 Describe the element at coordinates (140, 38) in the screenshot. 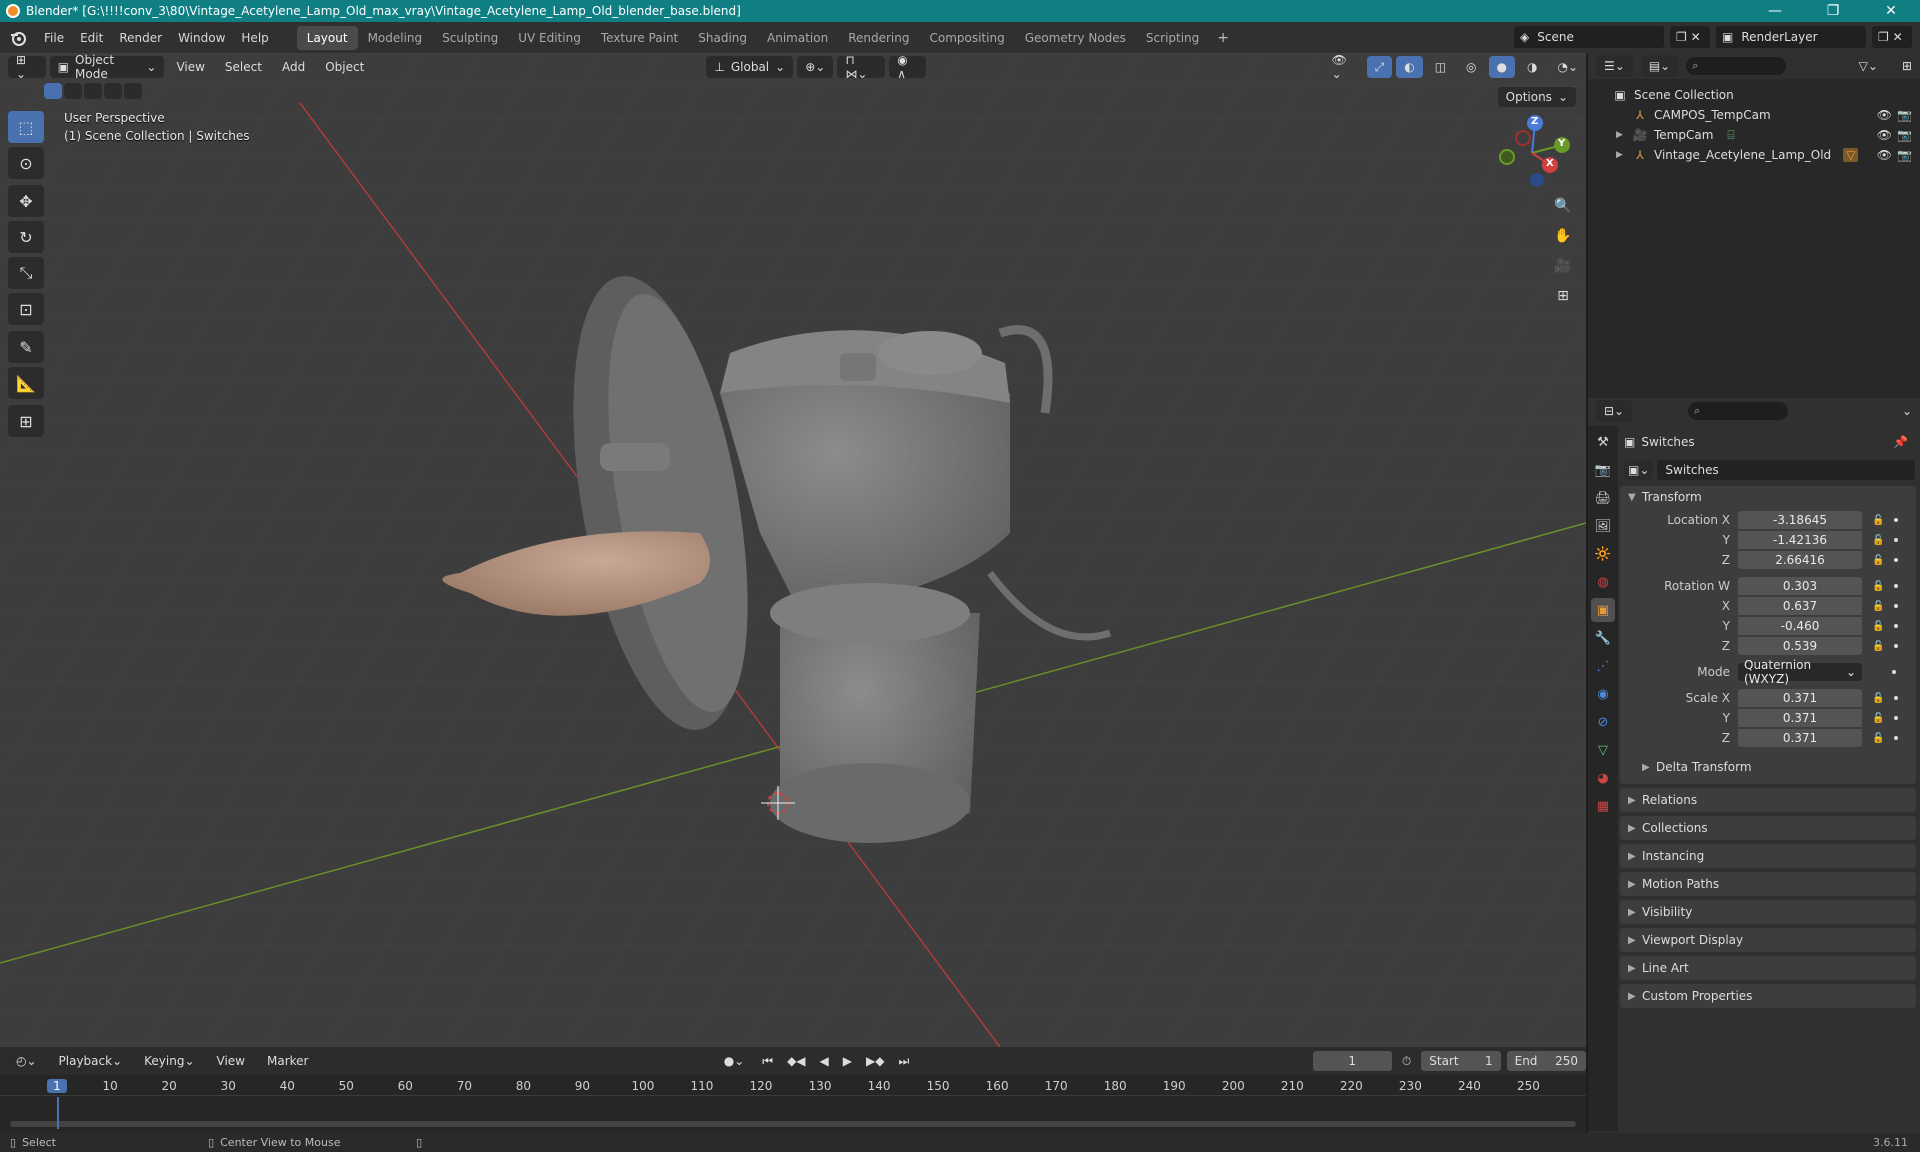

I see `menu-render: Render` at that location.